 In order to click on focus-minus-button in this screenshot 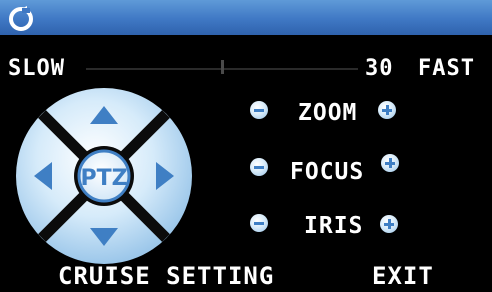, I will do `click(259, 167)`.